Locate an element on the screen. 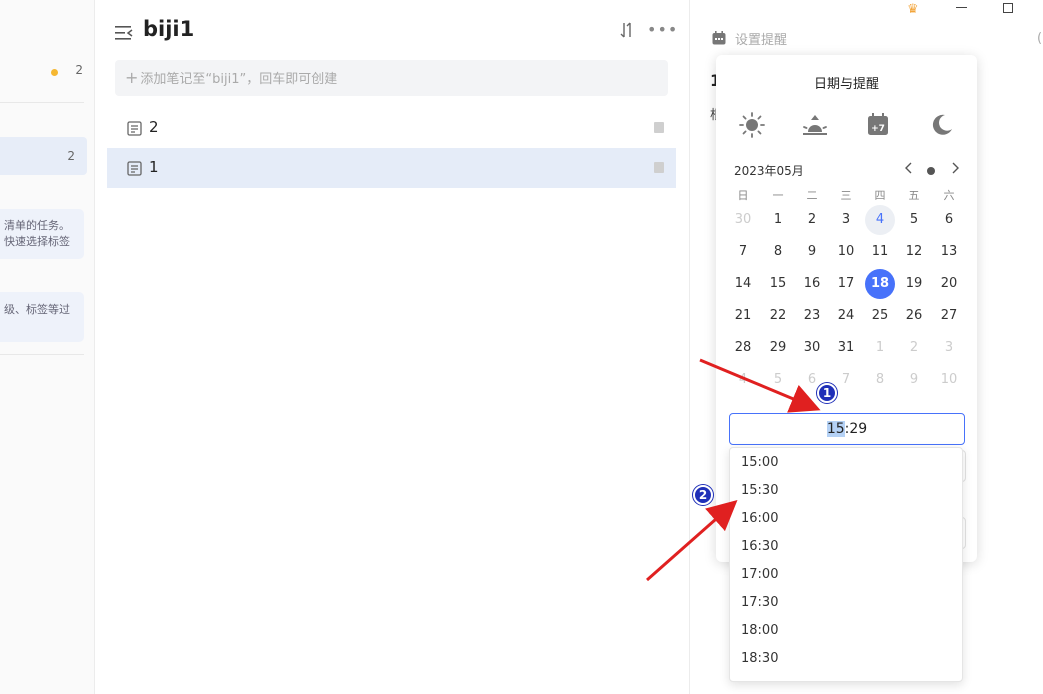  note-type-icon is located at coordinates (659, 127).